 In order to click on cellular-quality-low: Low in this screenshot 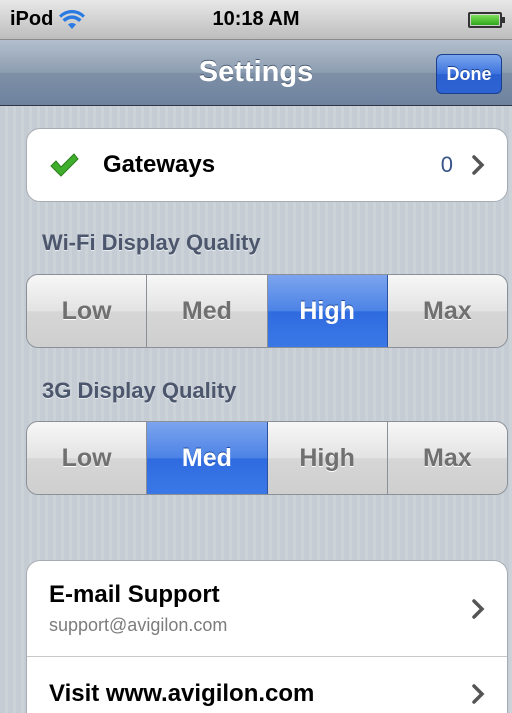, I will do `click(87, 458)`.